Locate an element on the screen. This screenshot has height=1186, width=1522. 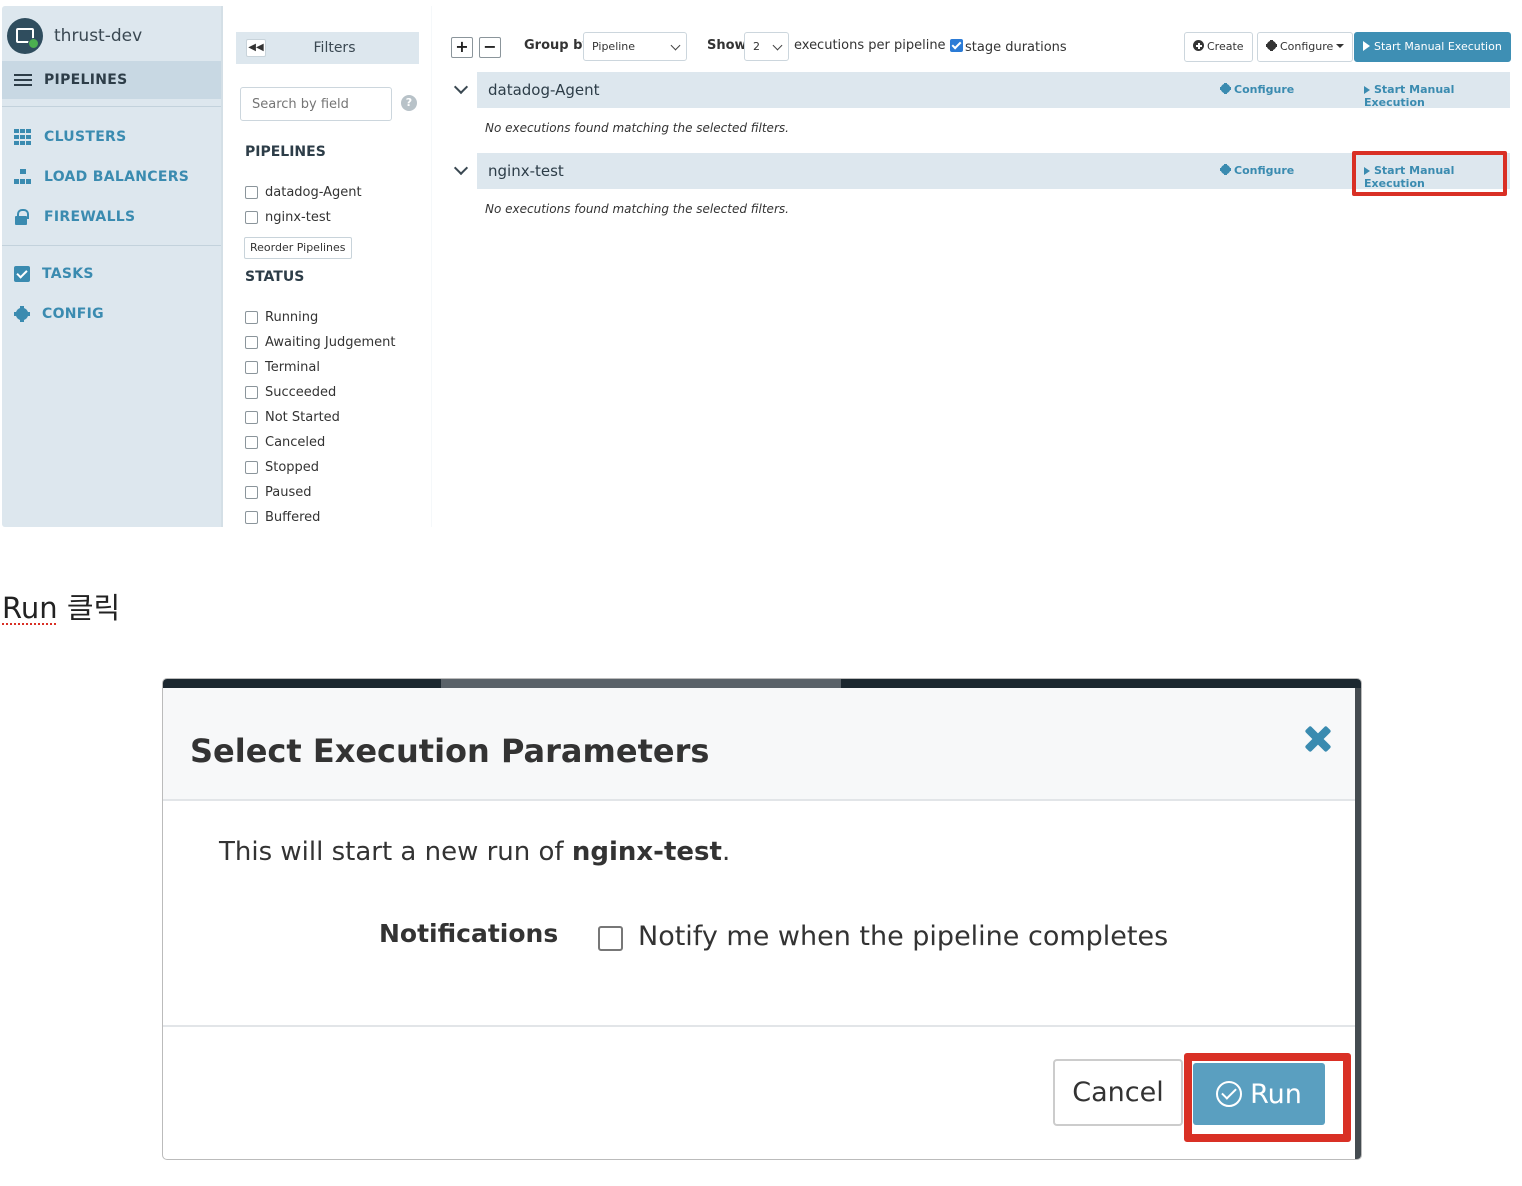
close-icon is located at coordinates (1318, 739).